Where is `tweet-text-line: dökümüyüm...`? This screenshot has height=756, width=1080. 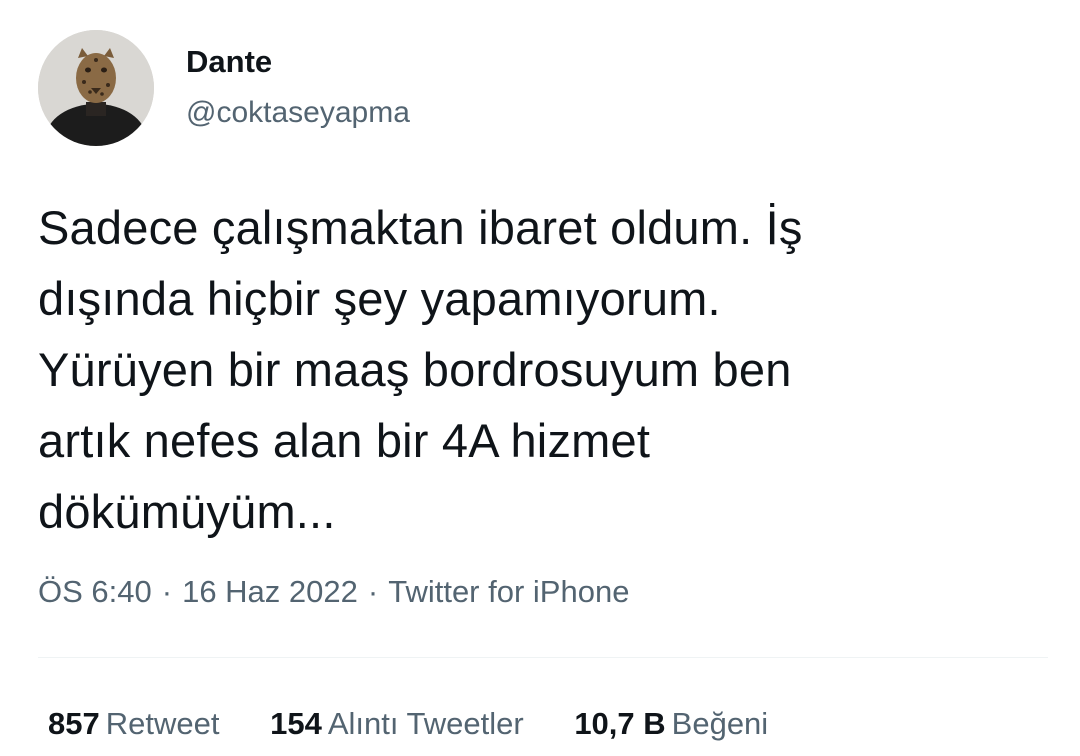
tweet-text-line: dökümüyüm... is located at coordinates (187, 511).